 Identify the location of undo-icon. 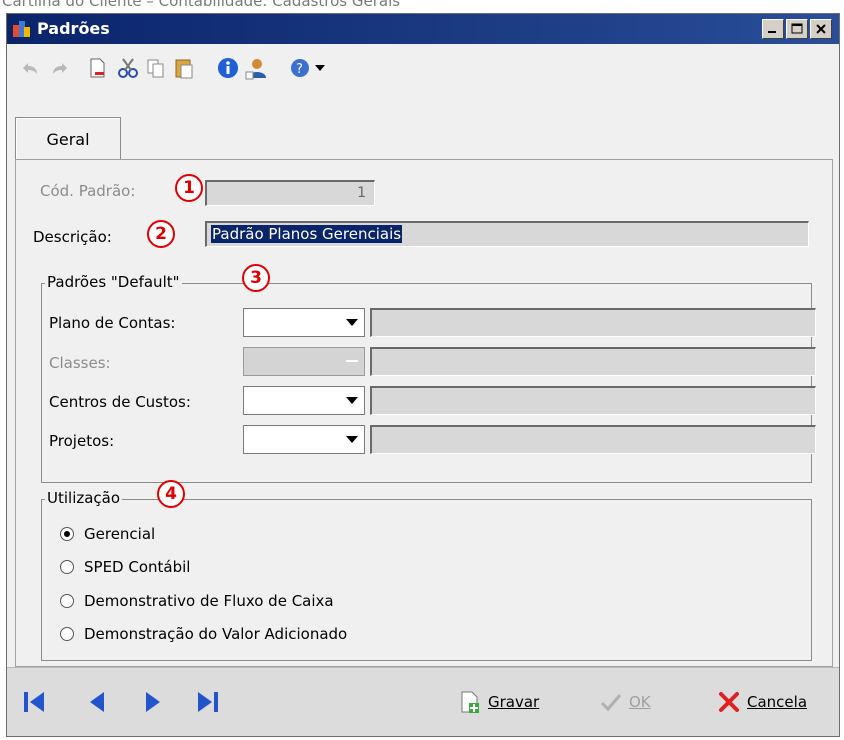
(30, 68).